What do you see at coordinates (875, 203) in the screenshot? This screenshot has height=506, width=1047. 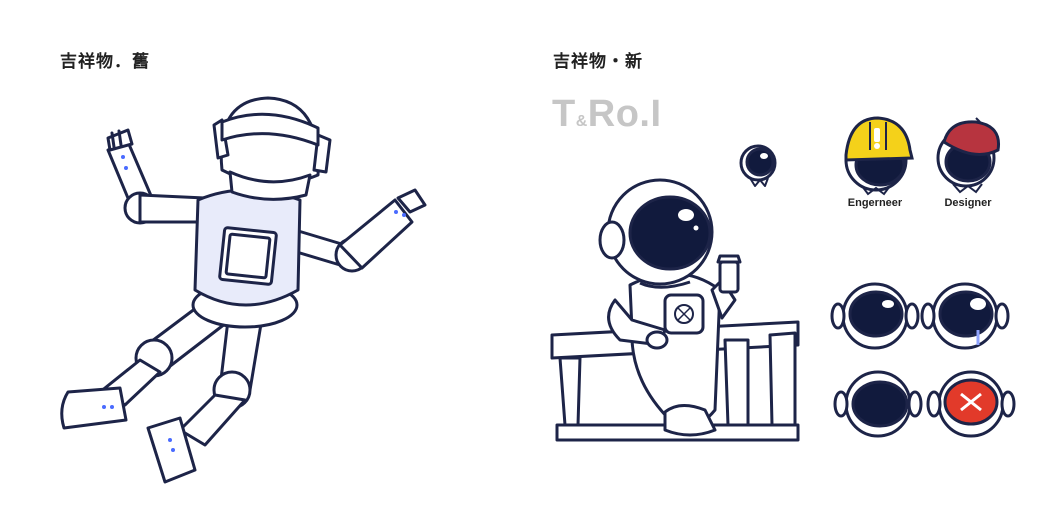 I see `engineer-caption: Engerneer` at bounding box center [875, 203].